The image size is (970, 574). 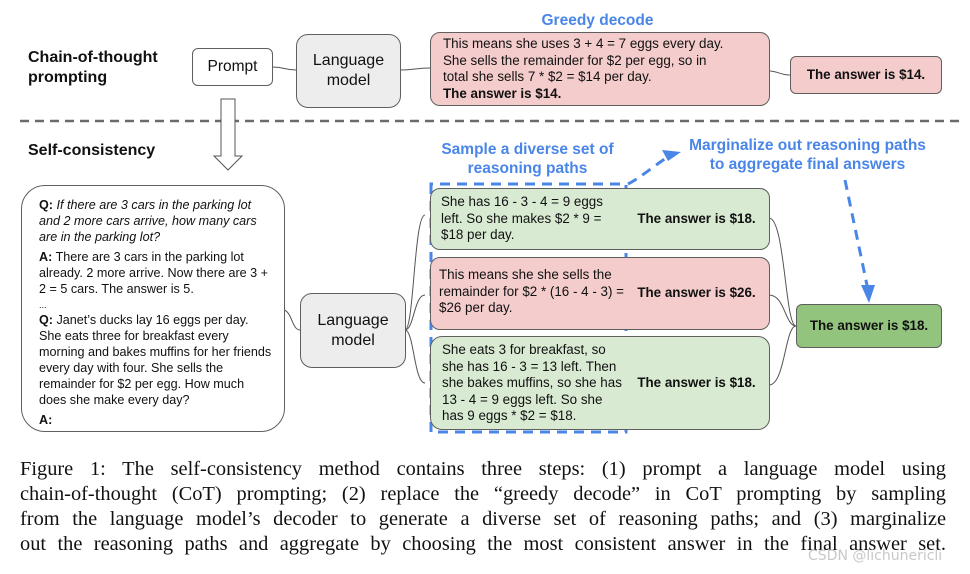 What do you see at coordinates (782, 272) in the screenshot?
I see `connector-path-1-to-final` at bounding box center [782, 272].